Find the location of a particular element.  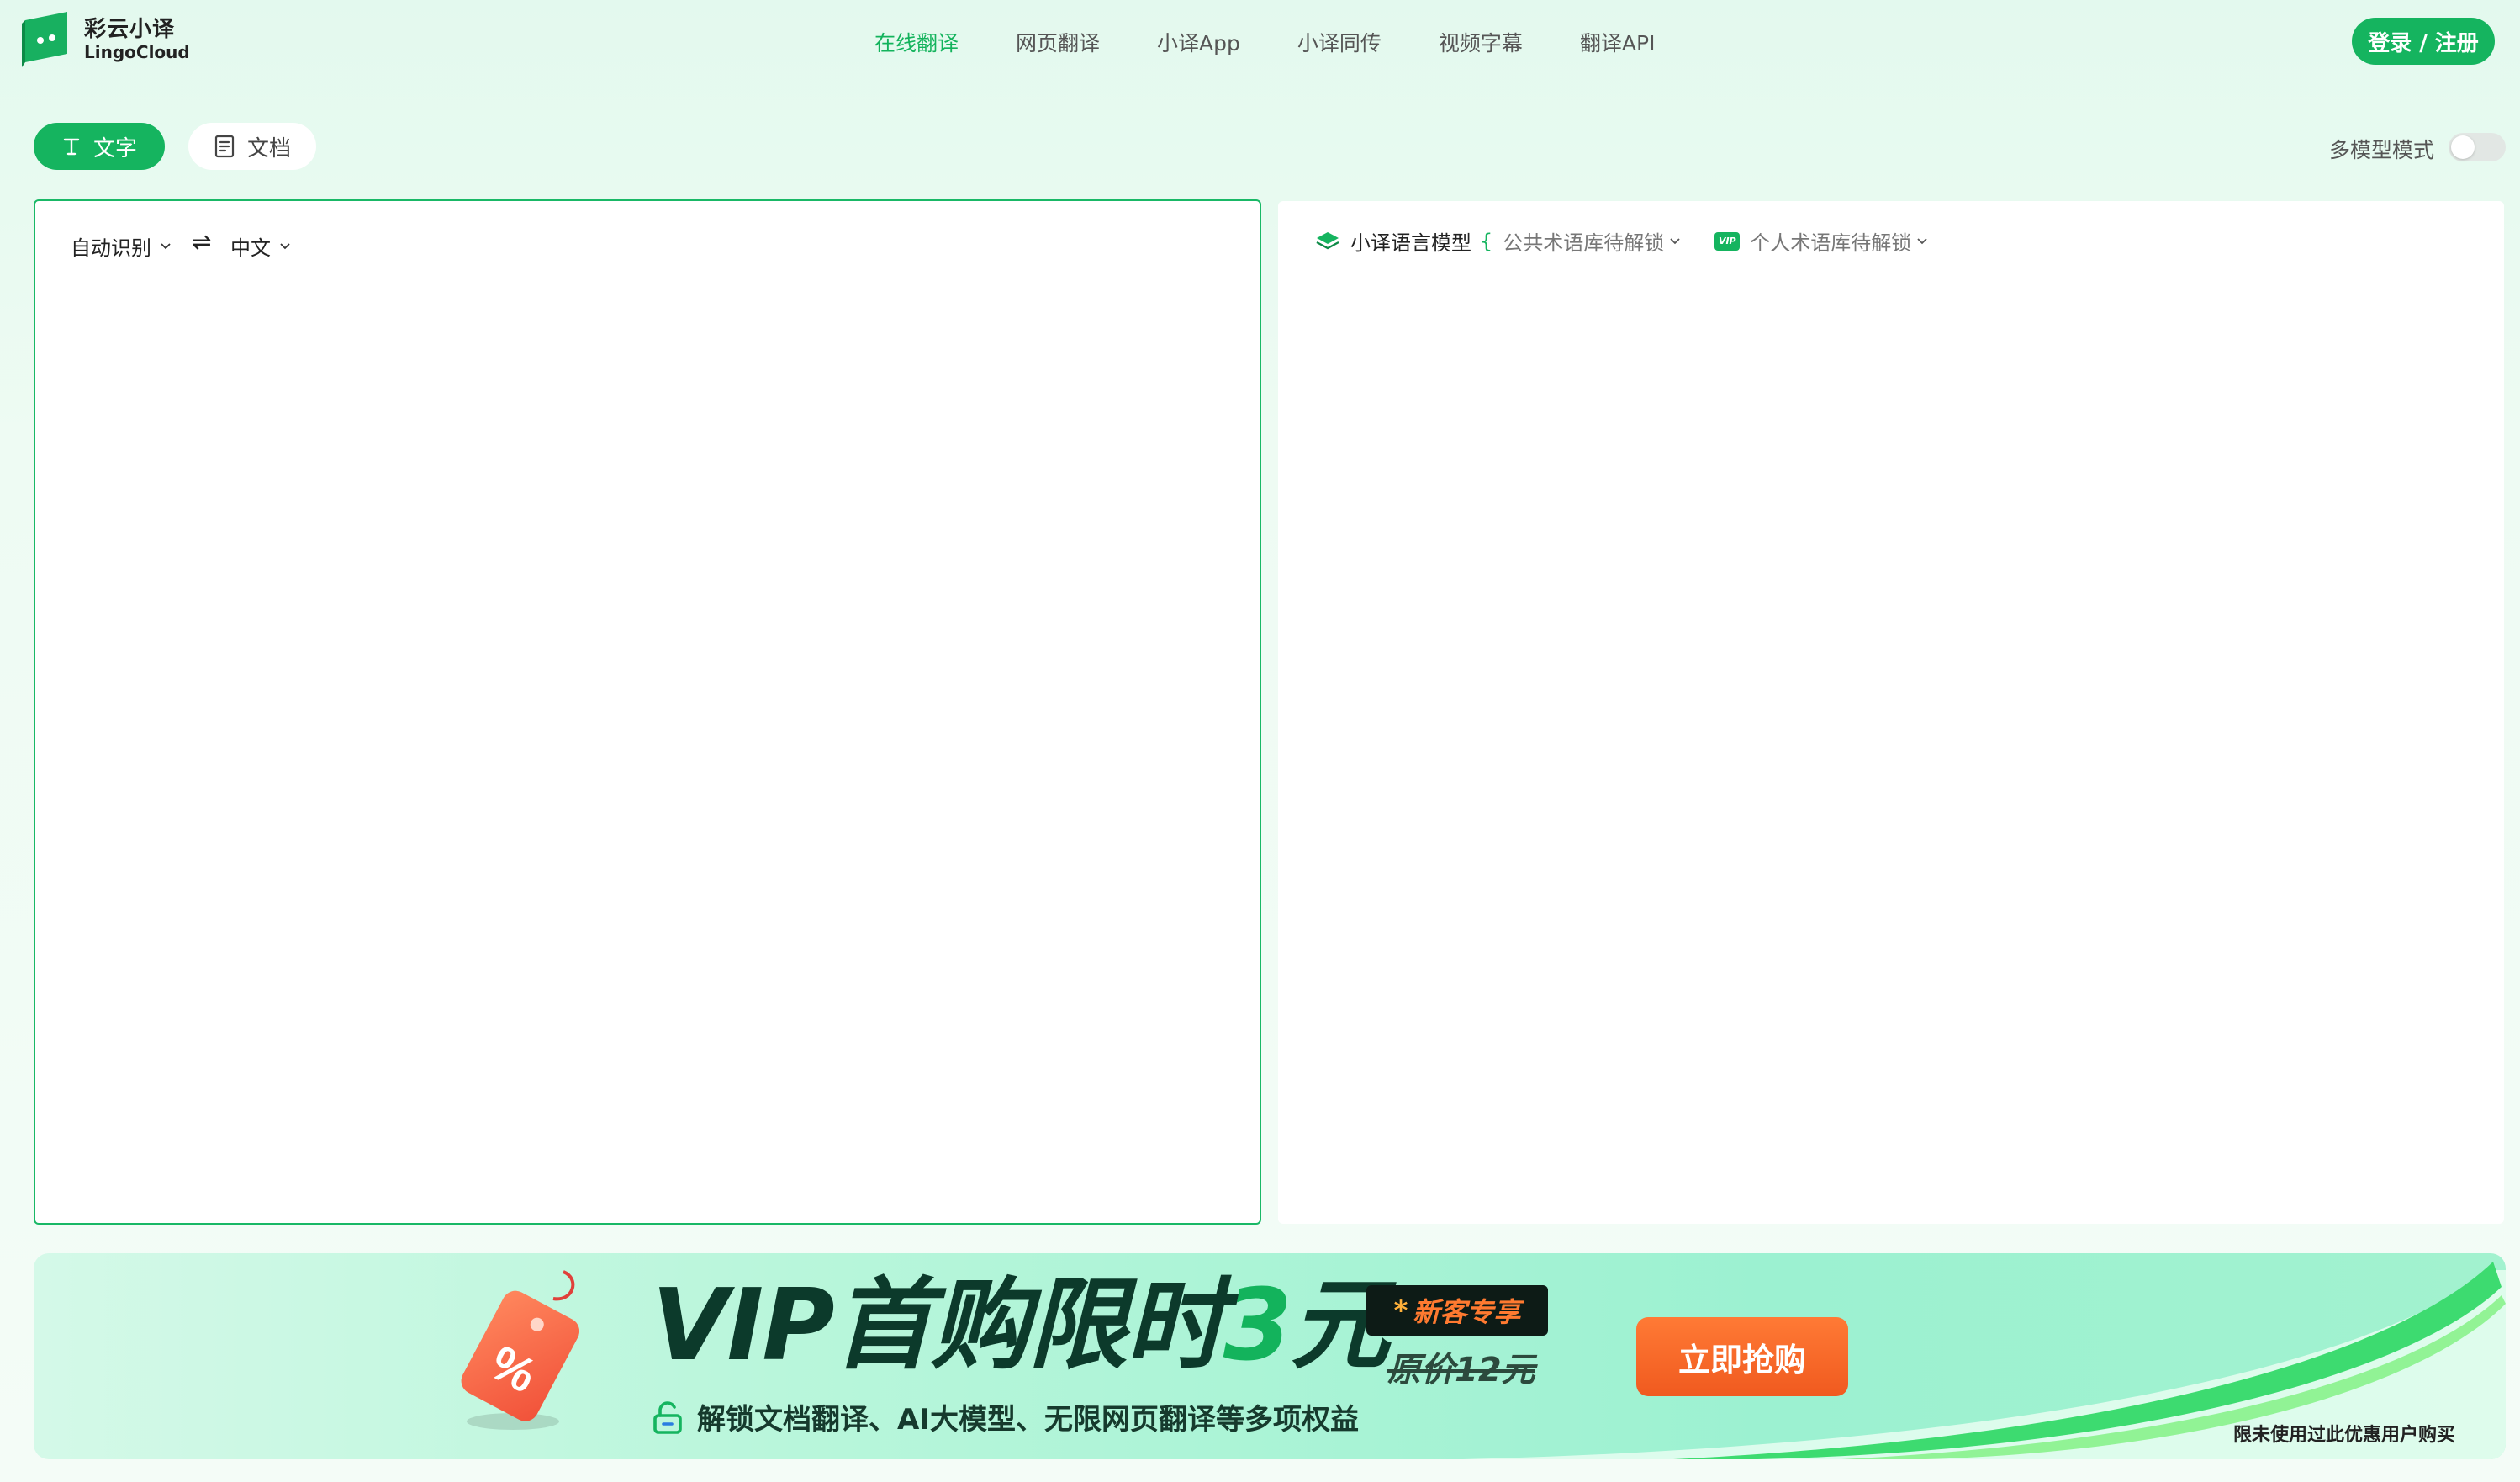

new-customer-badge: * 新客专享 is located at coordinates (1457, 1310).